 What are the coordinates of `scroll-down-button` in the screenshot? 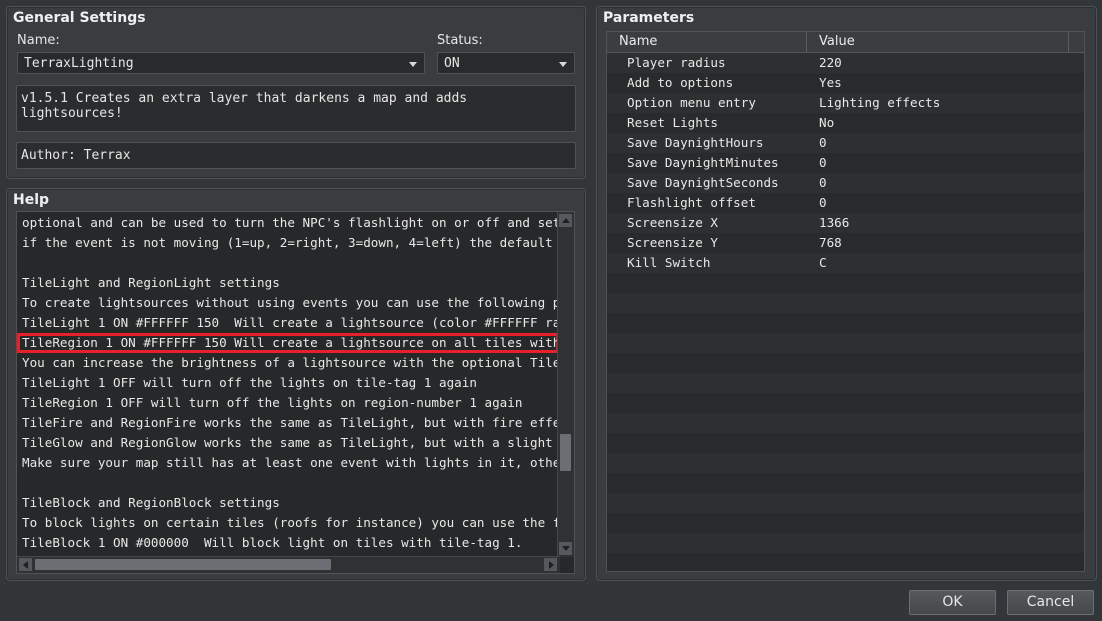 It's located at (565, 548).